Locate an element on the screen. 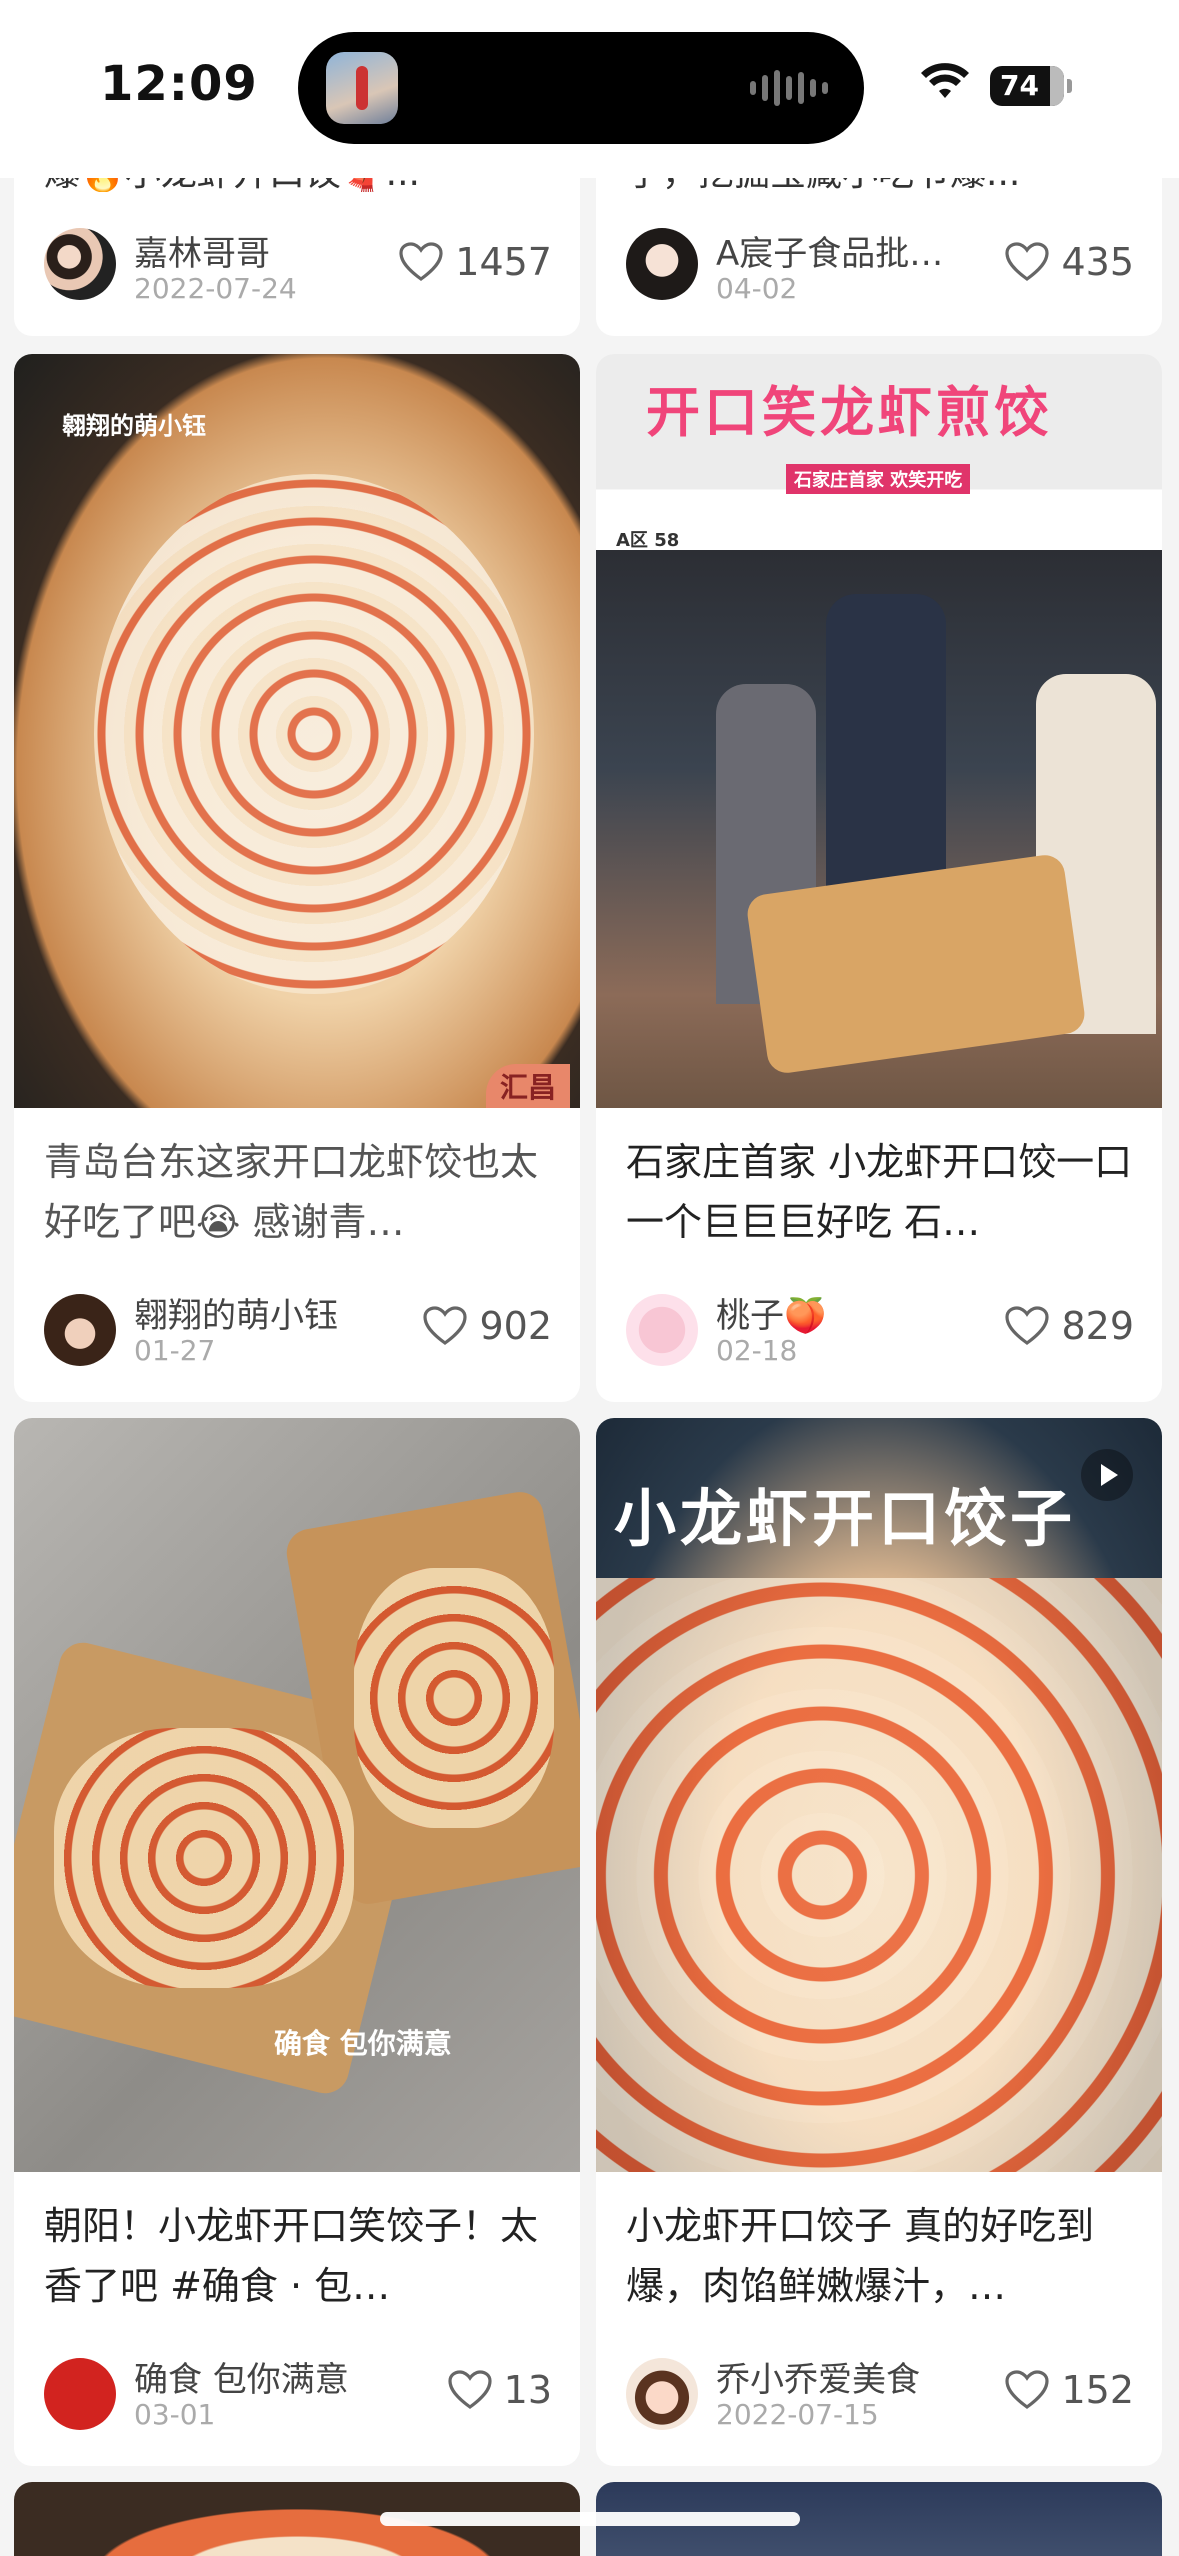 This screenshot has height=2556, width=1179. like-button: 902 is located at coordinates (487, 1326).